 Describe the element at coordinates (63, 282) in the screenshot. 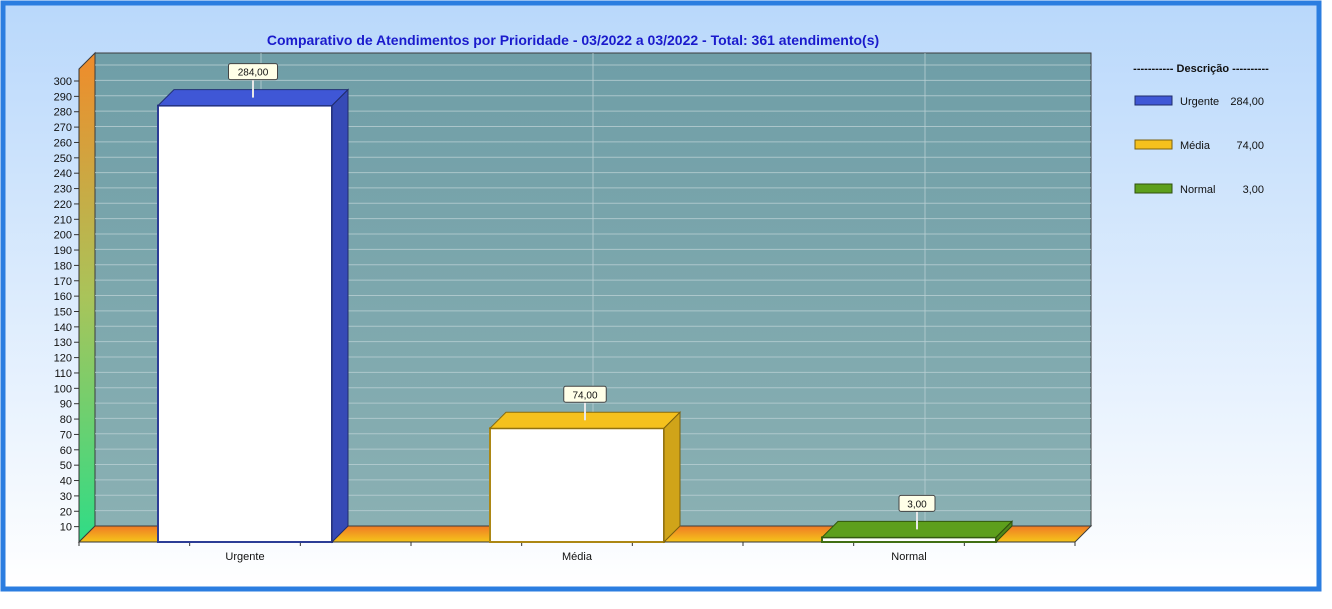

I see `y-tick-label: 170` at that location.